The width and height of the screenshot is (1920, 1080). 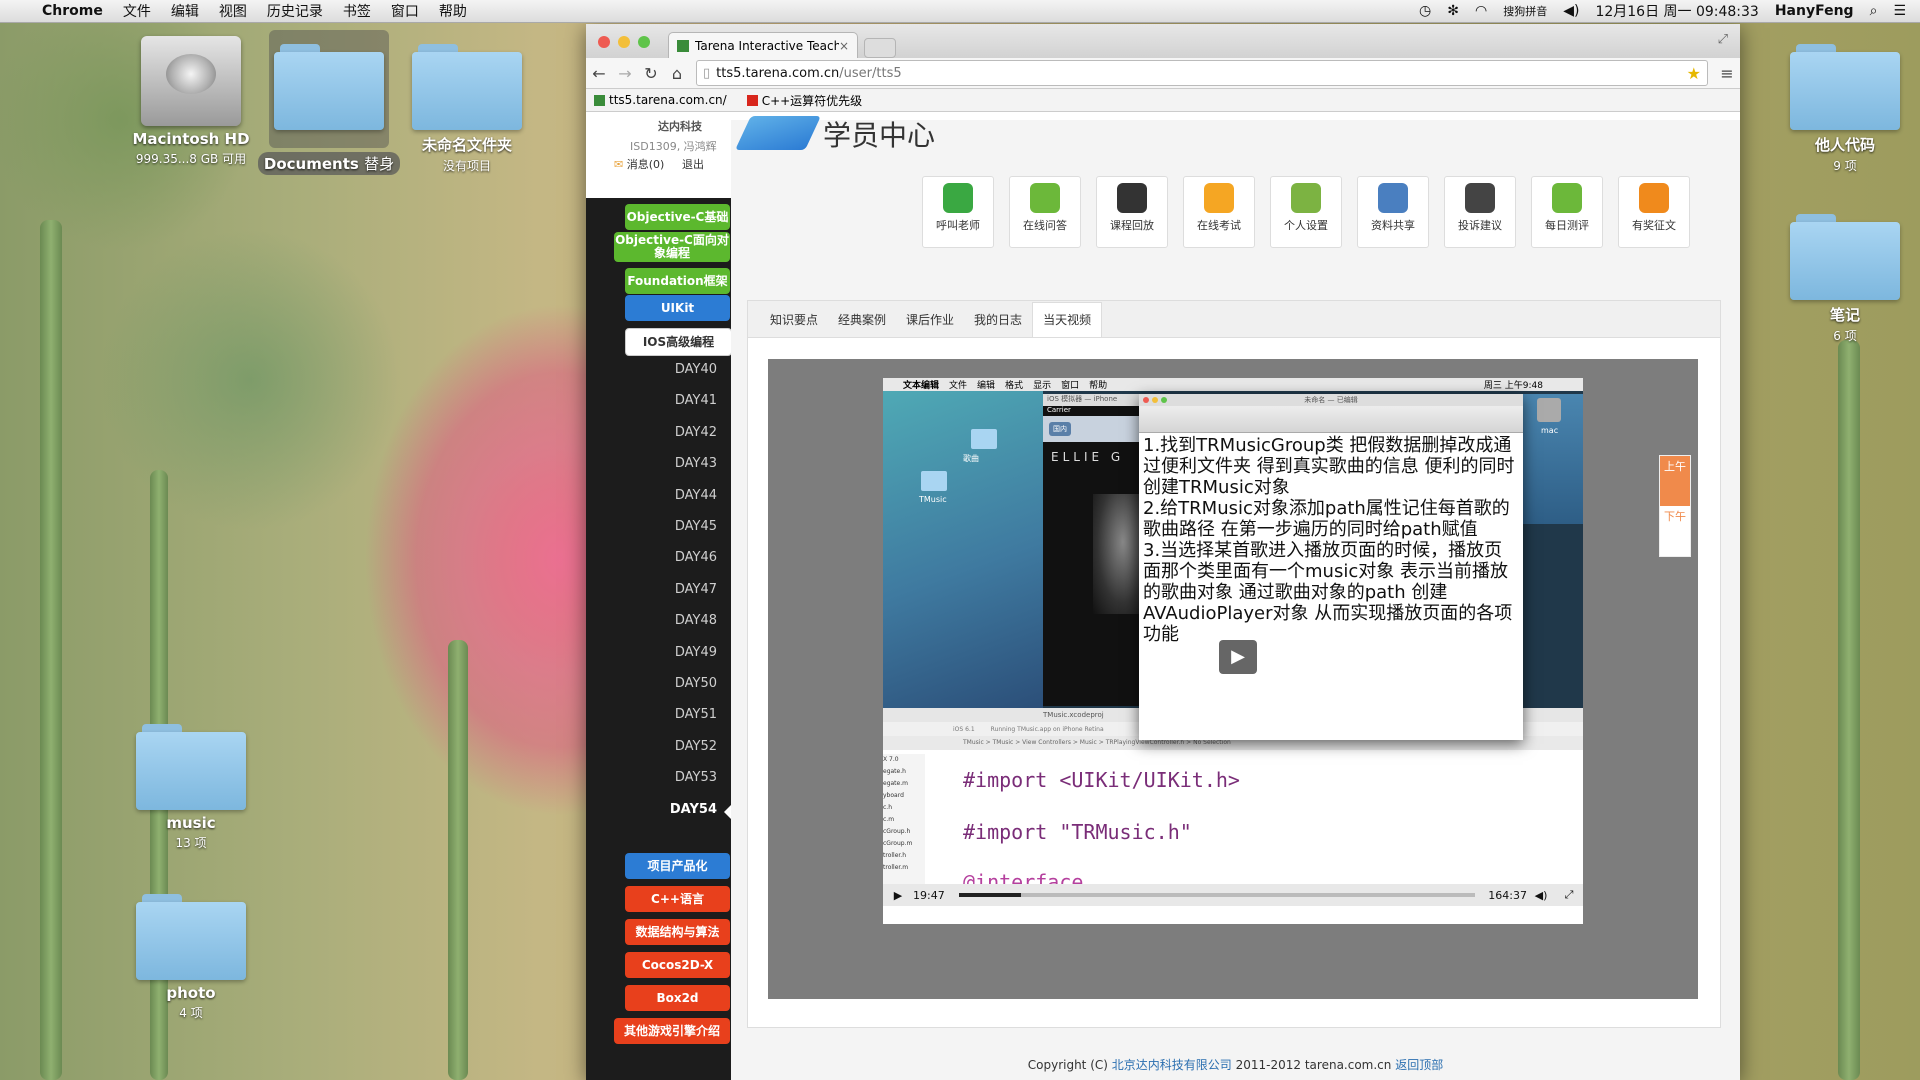 I want to click on day-item: DAY51, so click(x=696, y=714).